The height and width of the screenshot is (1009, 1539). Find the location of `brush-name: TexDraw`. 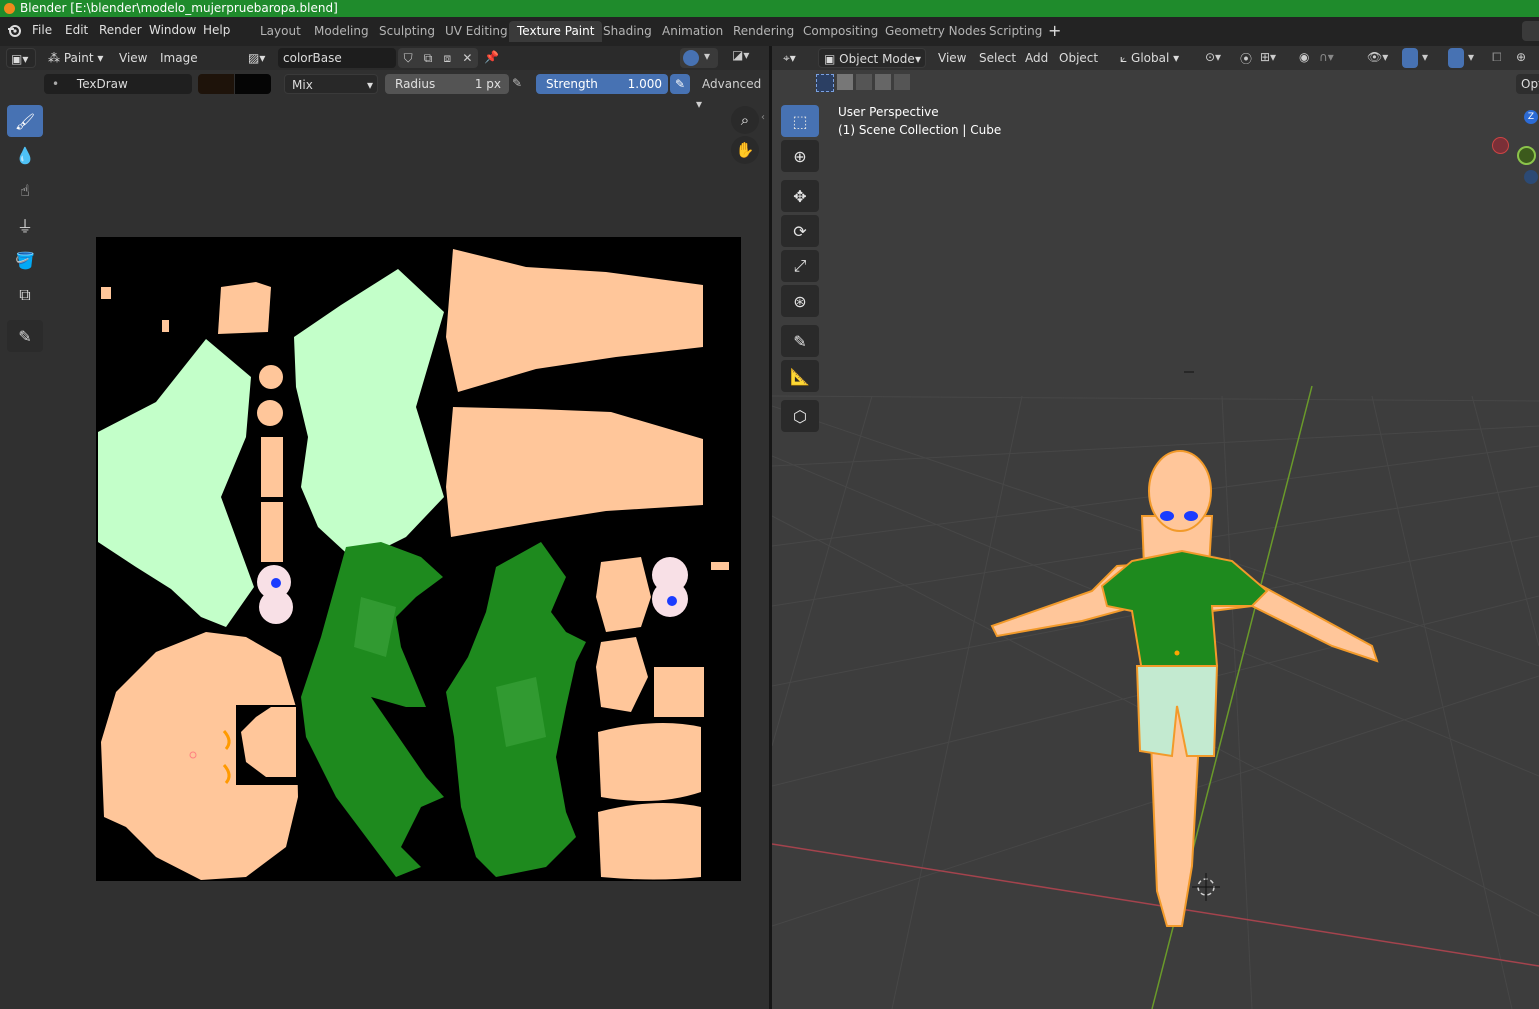

brush-name: TexDraw is located at coordinates (102, 84).